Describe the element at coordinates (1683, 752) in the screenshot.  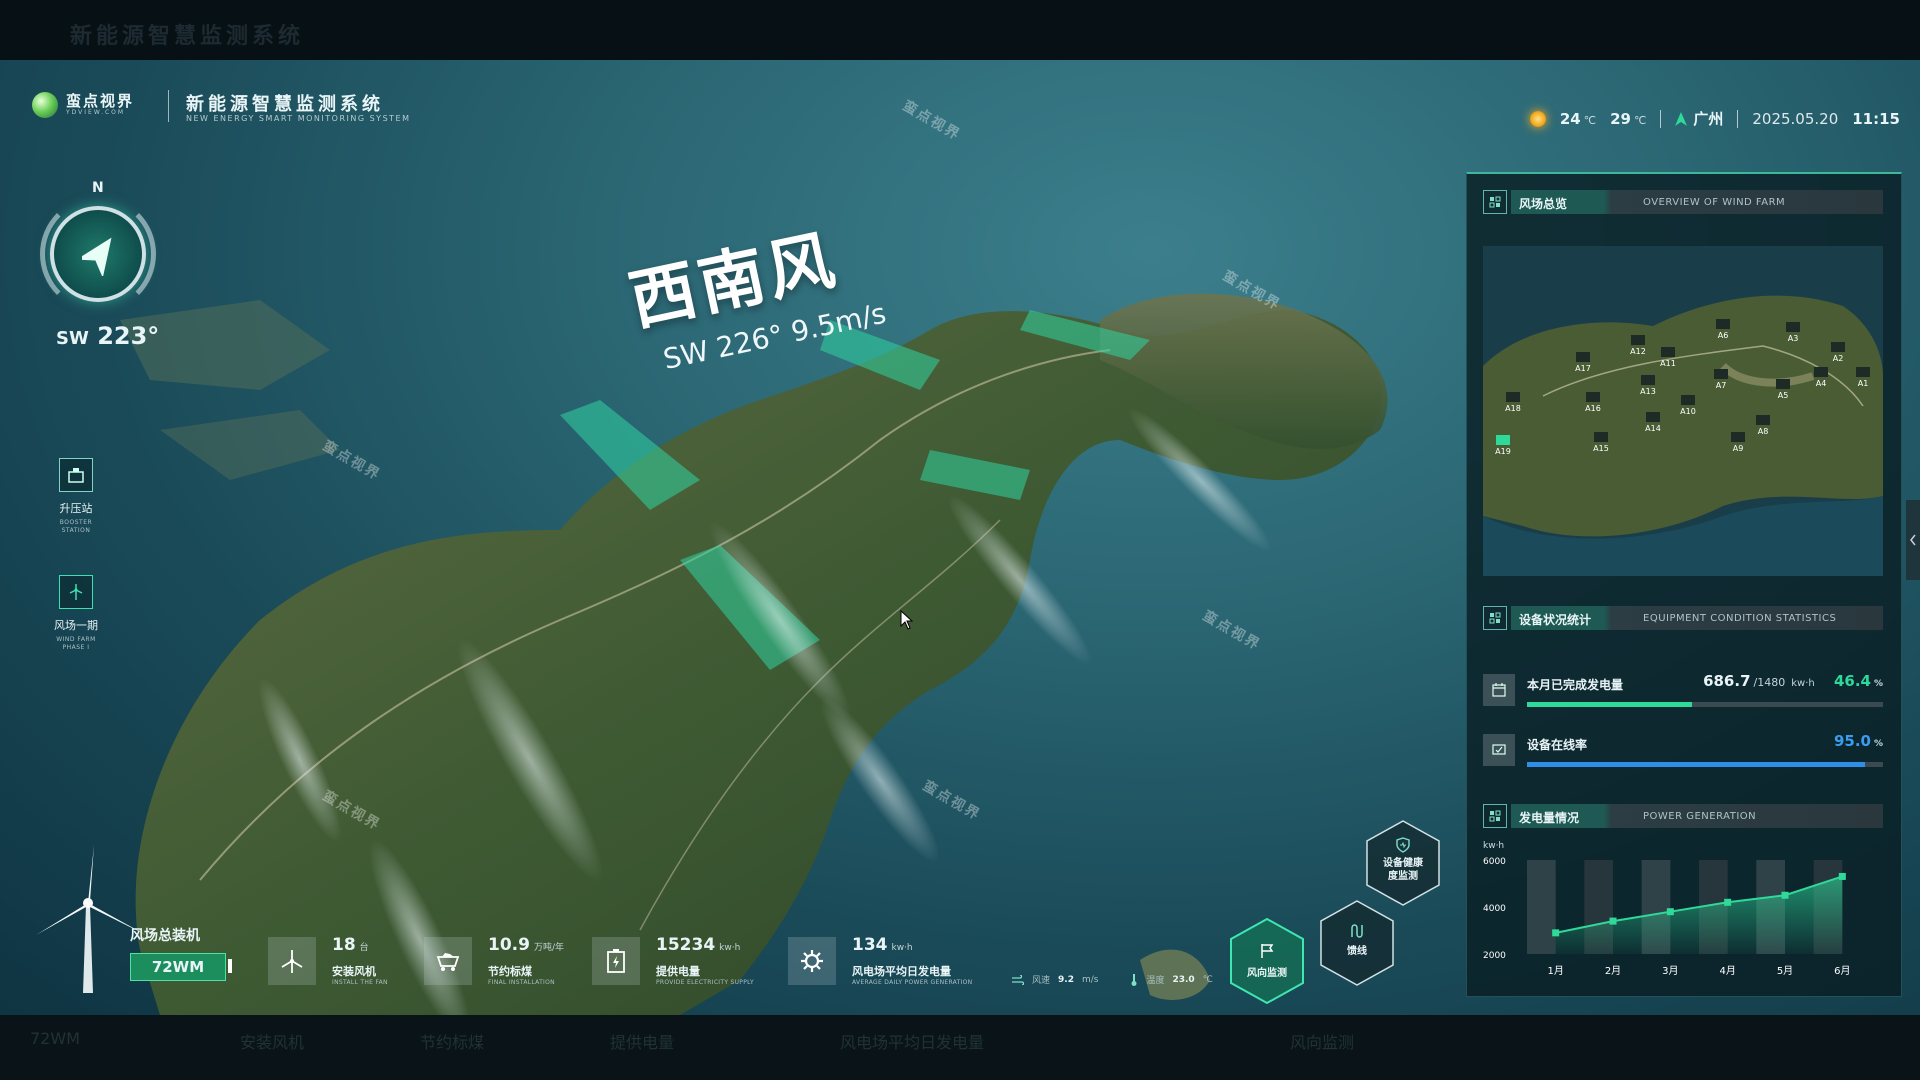
I see `equipment-online-rate-stat: 设备在线率 95.0%` at that location.